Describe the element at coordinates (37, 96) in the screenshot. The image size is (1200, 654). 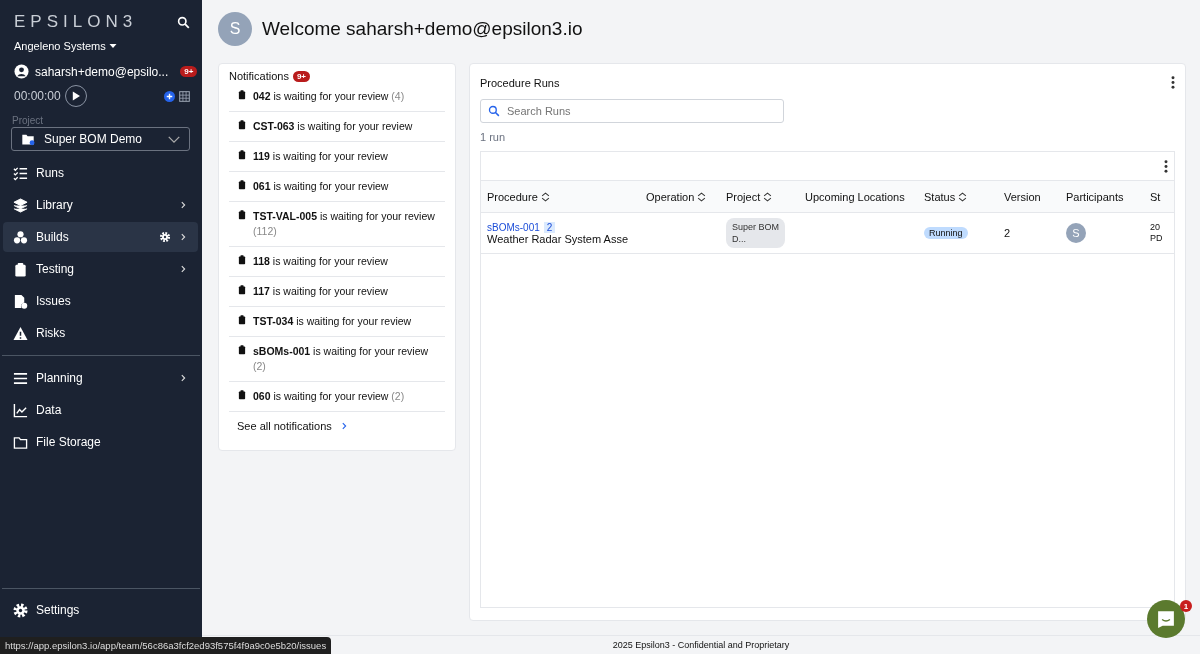
I see `timer: 00:00:00` at that location.